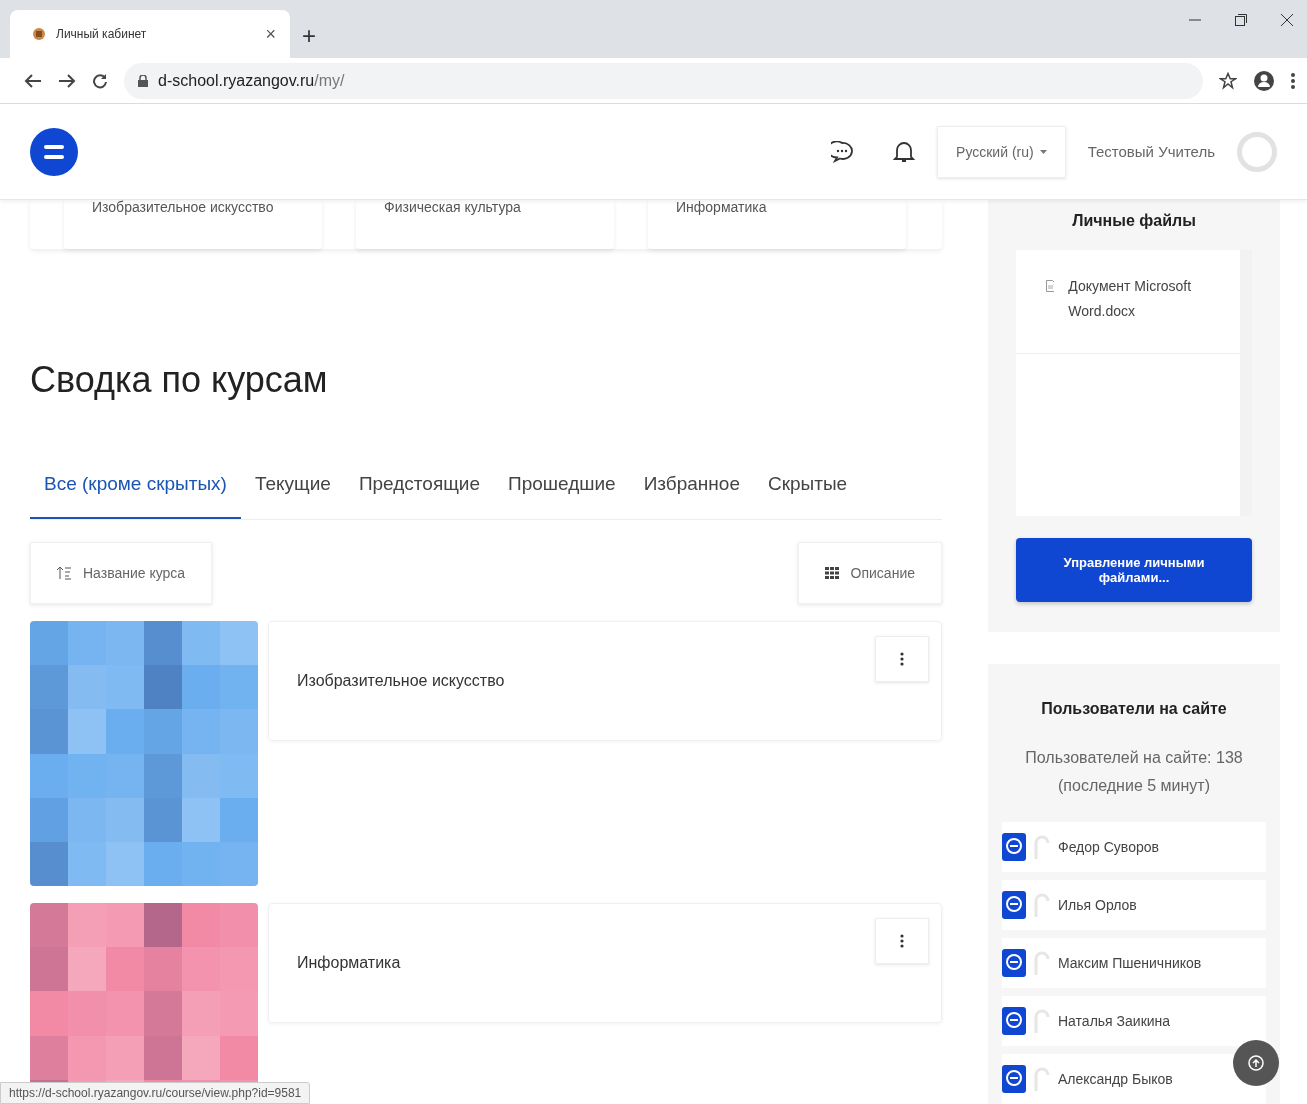  I want to click on view-button: Описание, so click(869, 573).